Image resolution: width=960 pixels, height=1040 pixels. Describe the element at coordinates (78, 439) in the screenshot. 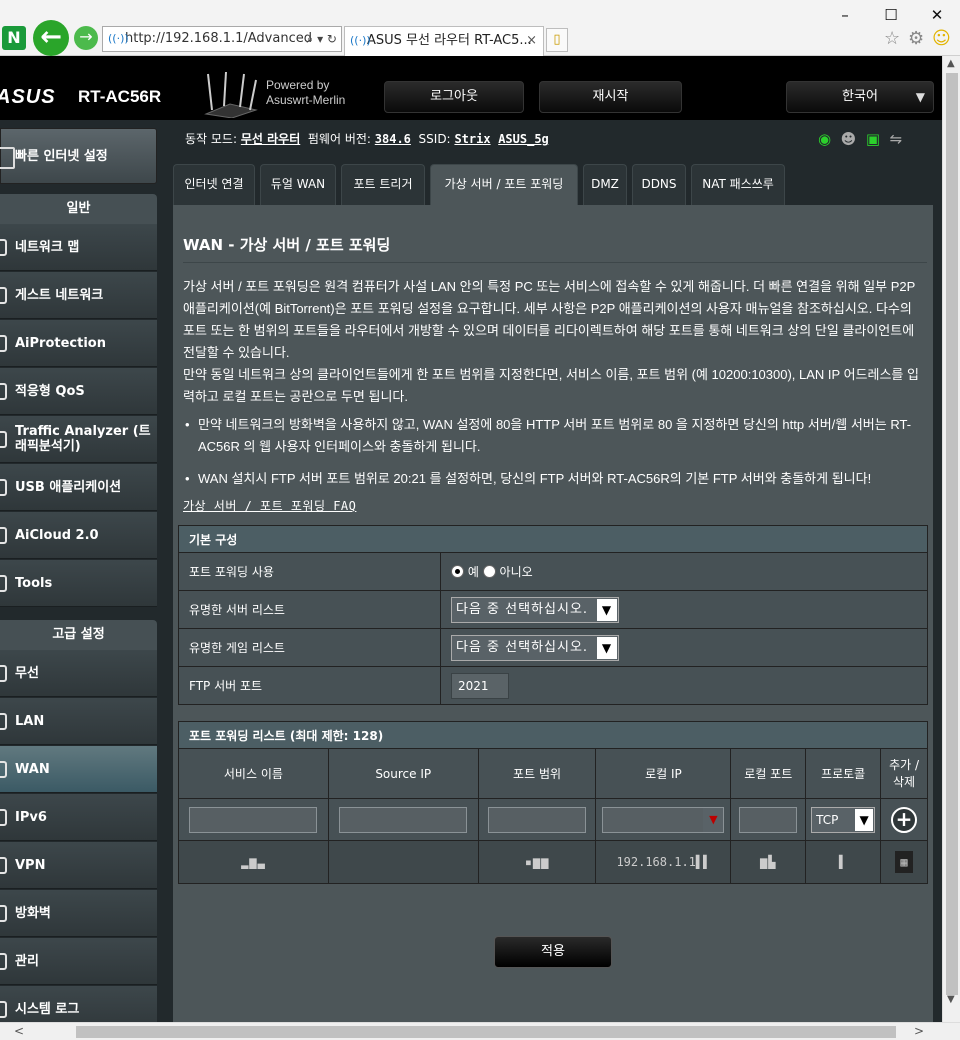

I see `sidebar-item-traffic-analyzer: Traffic Analyzer (트래픽분석기)` at that location.